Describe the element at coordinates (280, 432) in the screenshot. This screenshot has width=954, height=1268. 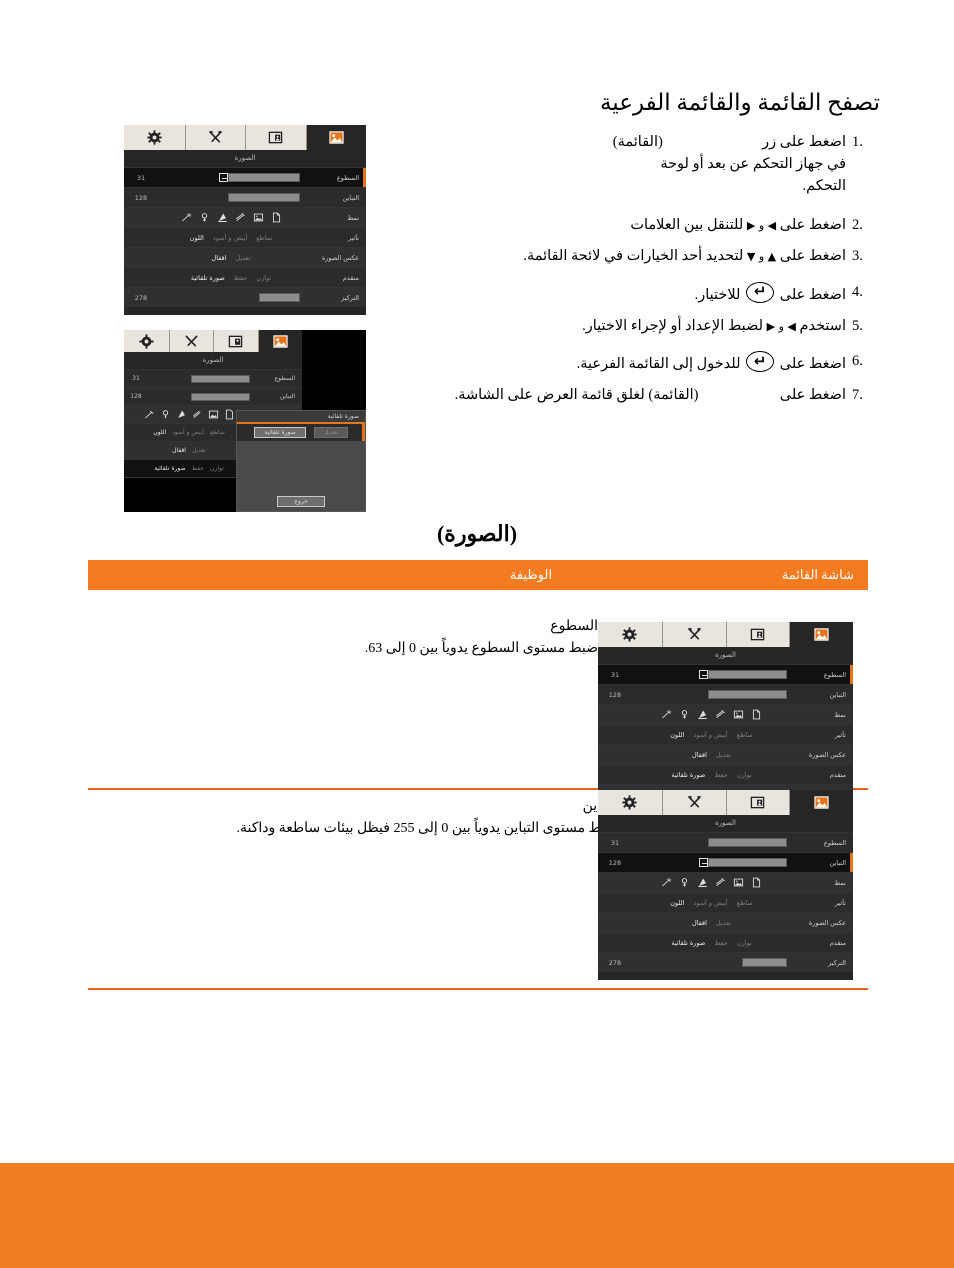
I see `submenu-button-primary: صورة تلقائية` at that location.